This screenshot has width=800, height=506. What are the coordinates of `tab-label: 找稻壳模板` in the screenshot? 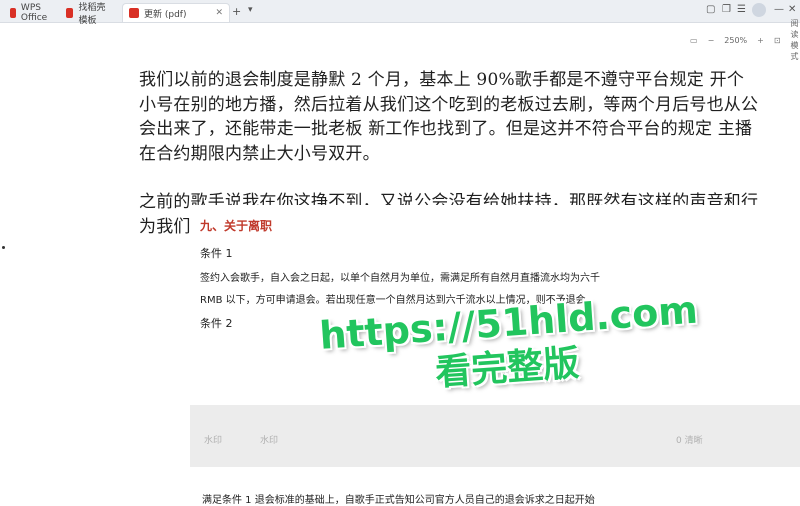 It's located at (92, 14).